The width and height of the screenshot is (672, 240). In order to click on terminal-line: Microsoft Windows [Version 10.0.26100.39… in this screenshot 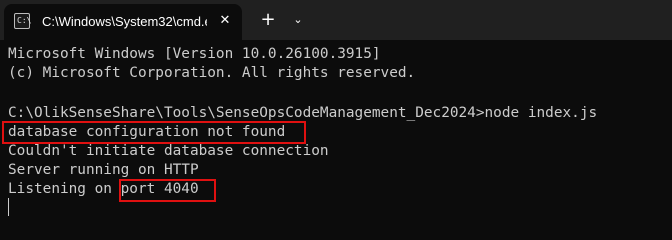, I will do `click(194, 54)`.